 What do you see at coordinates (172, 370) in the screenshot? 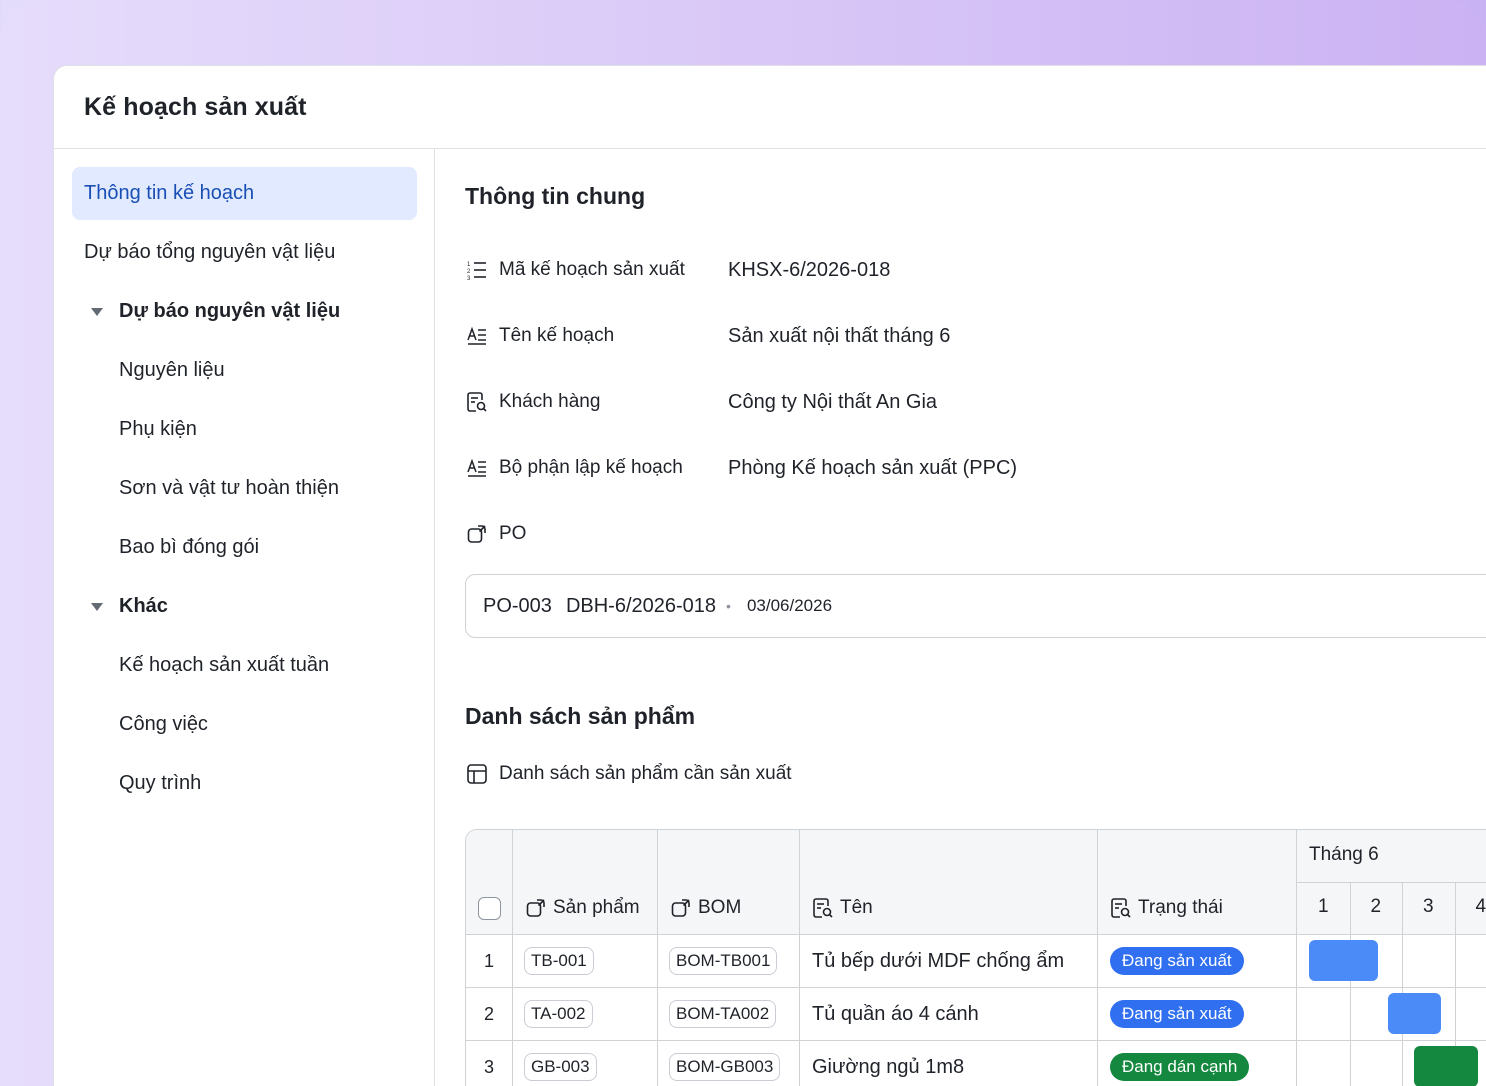
I see `sidebar-item-label: Nguyên liệu` at bounding box center [172, 370].